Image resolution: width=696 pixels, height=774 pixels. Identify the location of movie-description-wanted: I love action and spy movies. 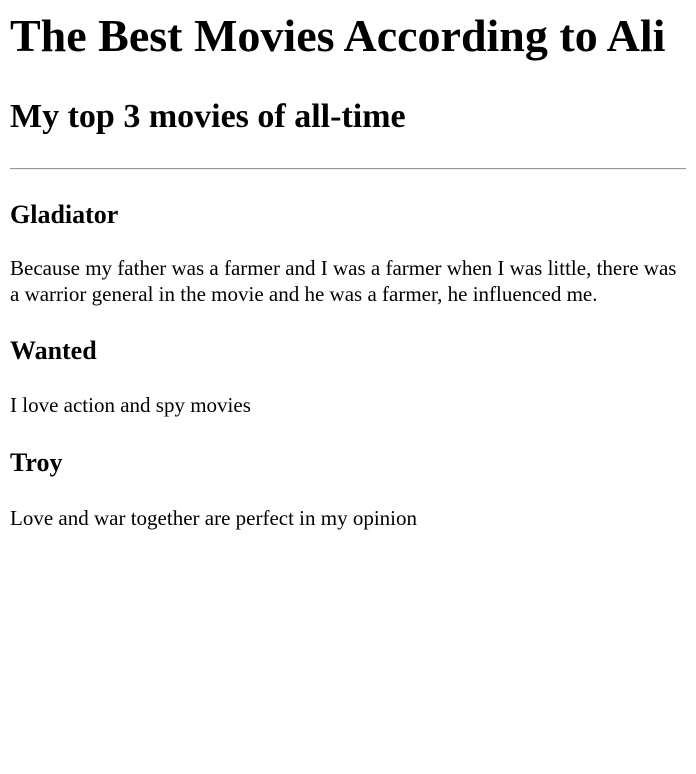
(130, 405).